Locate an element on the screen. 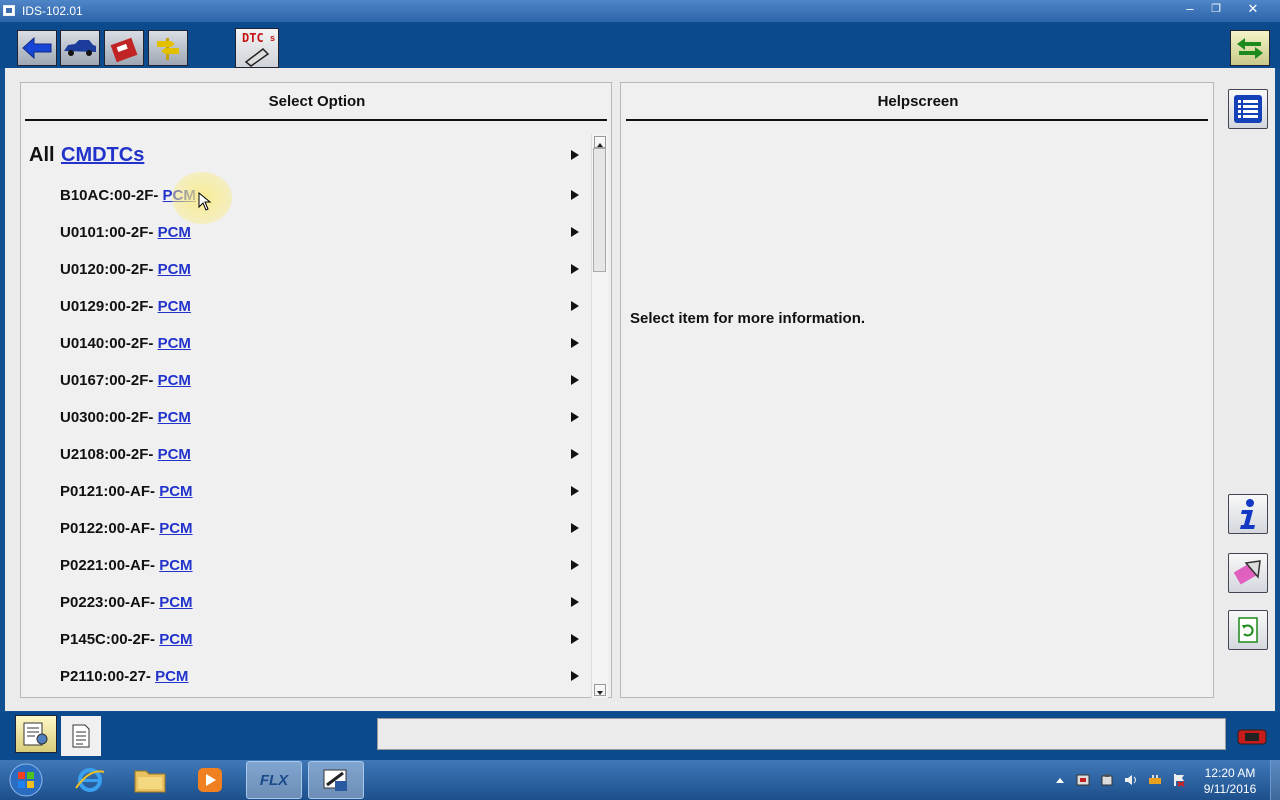 The image size is (1280, 800). list-item: P0223:00-AF- PCM is located at coordinates (303, 604).